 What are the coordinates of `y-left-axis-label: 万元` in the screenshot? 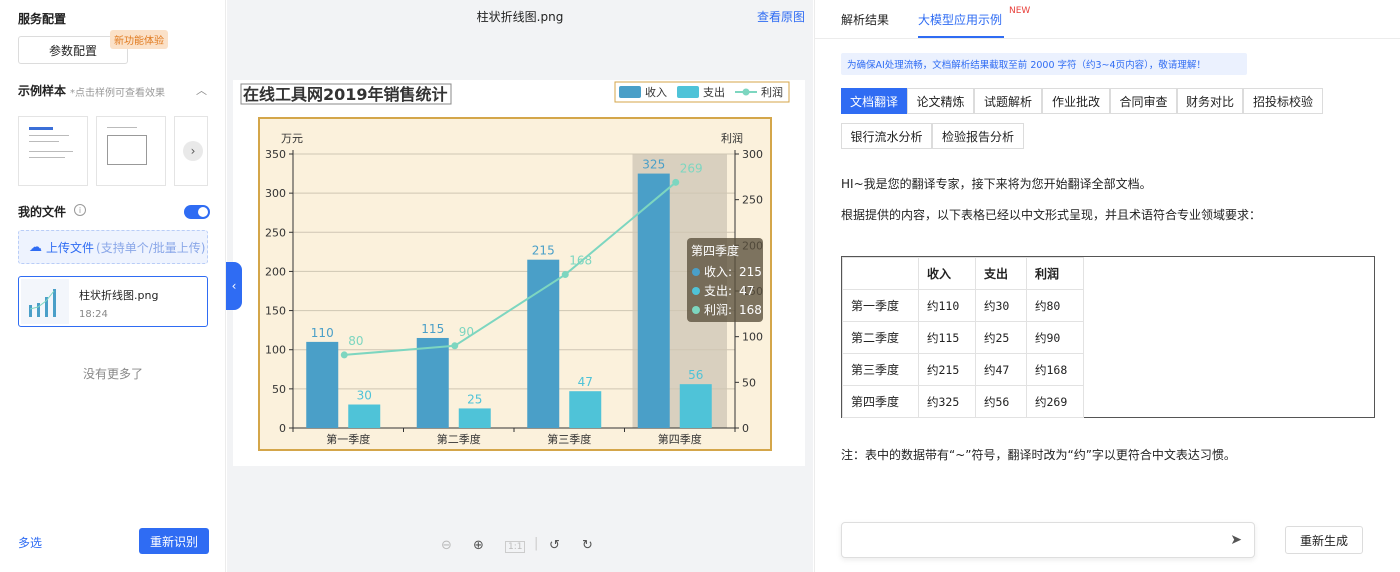 It's located at (292, 138).